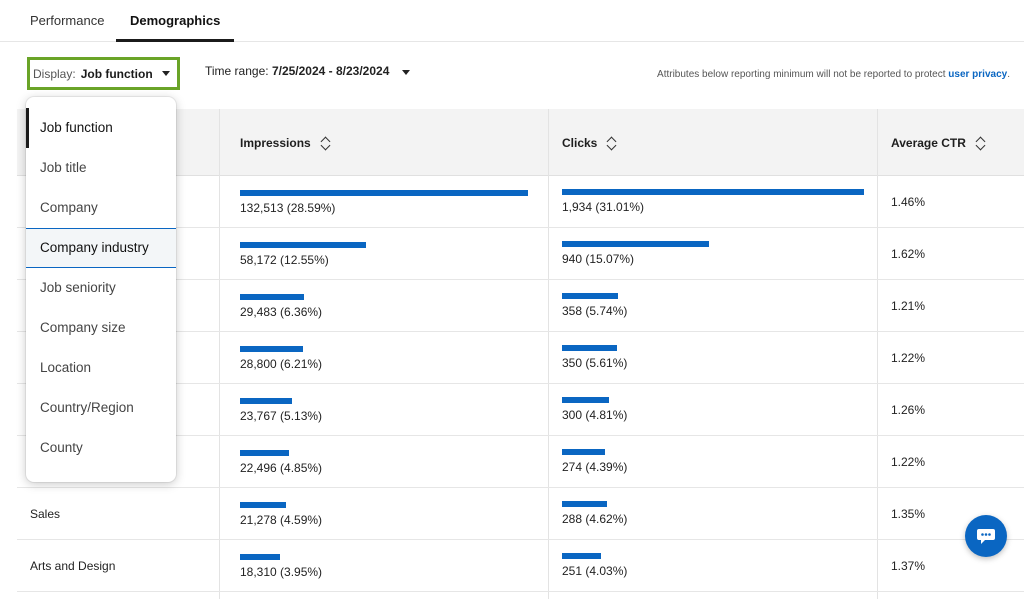 This screenshot has width=1024, height=599. I want to click on menu-item-location: Location, so click(101, 368).